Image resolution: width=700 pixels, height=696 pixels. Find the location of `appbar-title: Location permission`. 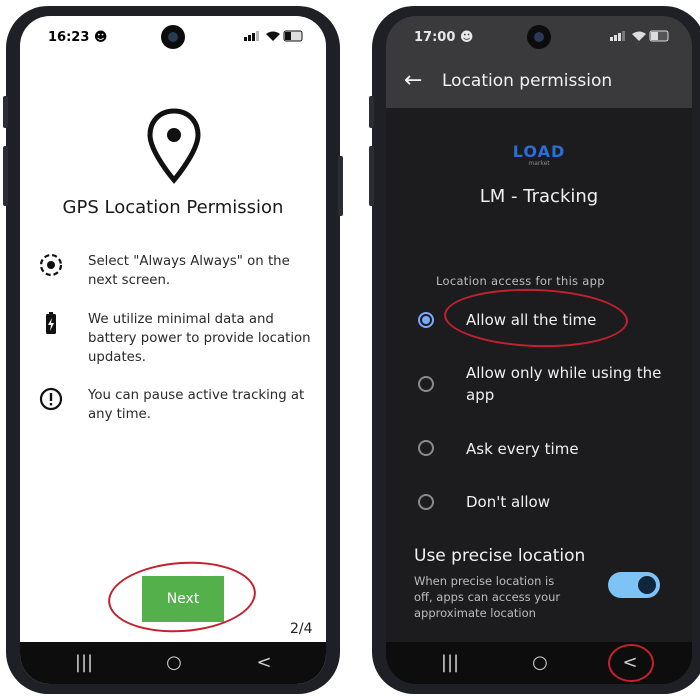

appbar-title: Location permission is located at coordinates (527, 81).